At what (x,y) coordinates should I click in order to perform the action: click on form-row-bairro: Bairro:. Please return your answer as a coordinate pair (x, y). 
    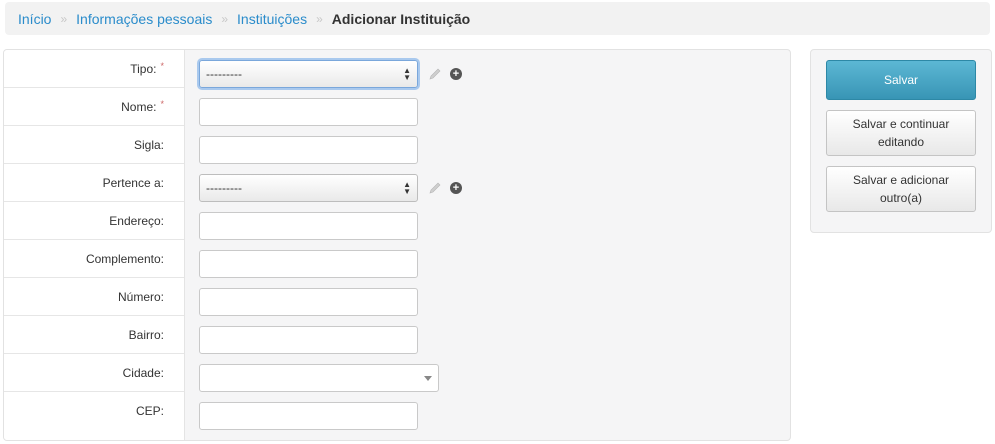
    Looking at the image, I should click on (397, 335).